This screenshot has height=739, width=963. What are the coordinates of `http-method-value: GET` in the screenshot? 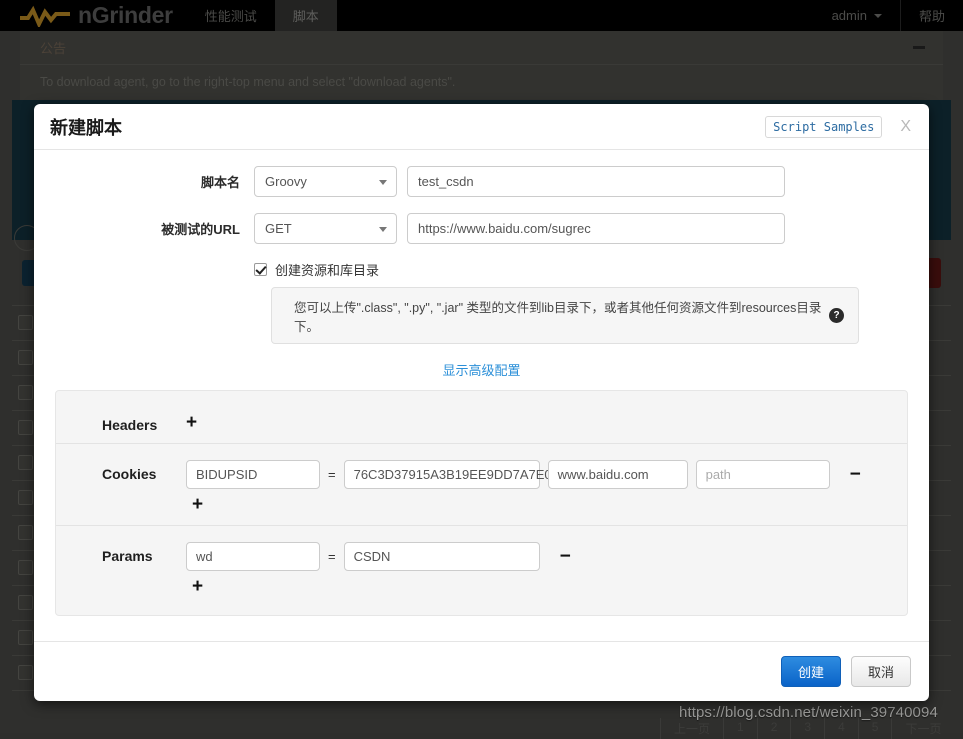 It's located at (278, 228).